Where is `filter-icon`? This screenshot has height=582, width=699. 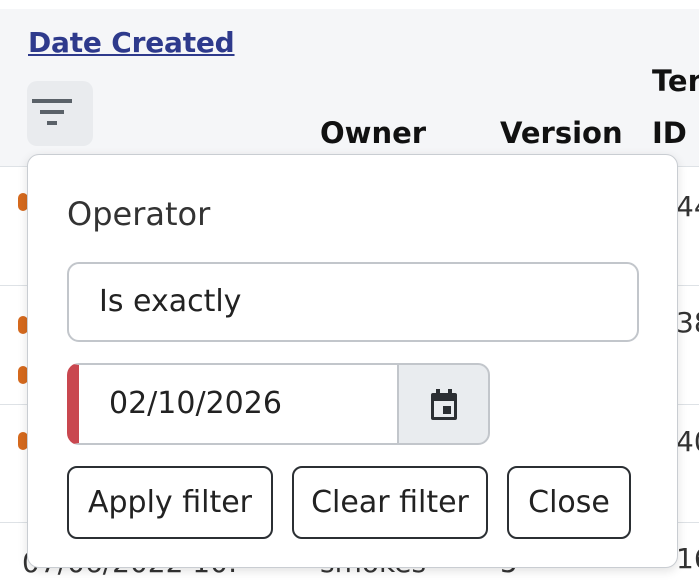 filter-icon is located at coordinates (52, 112).